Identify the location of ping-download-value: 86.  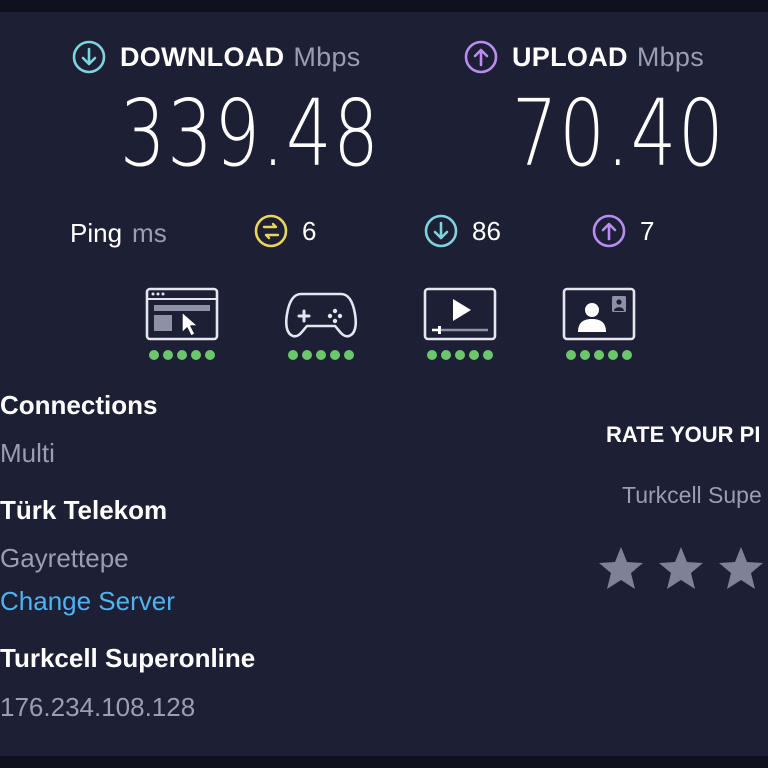
(486, 230).